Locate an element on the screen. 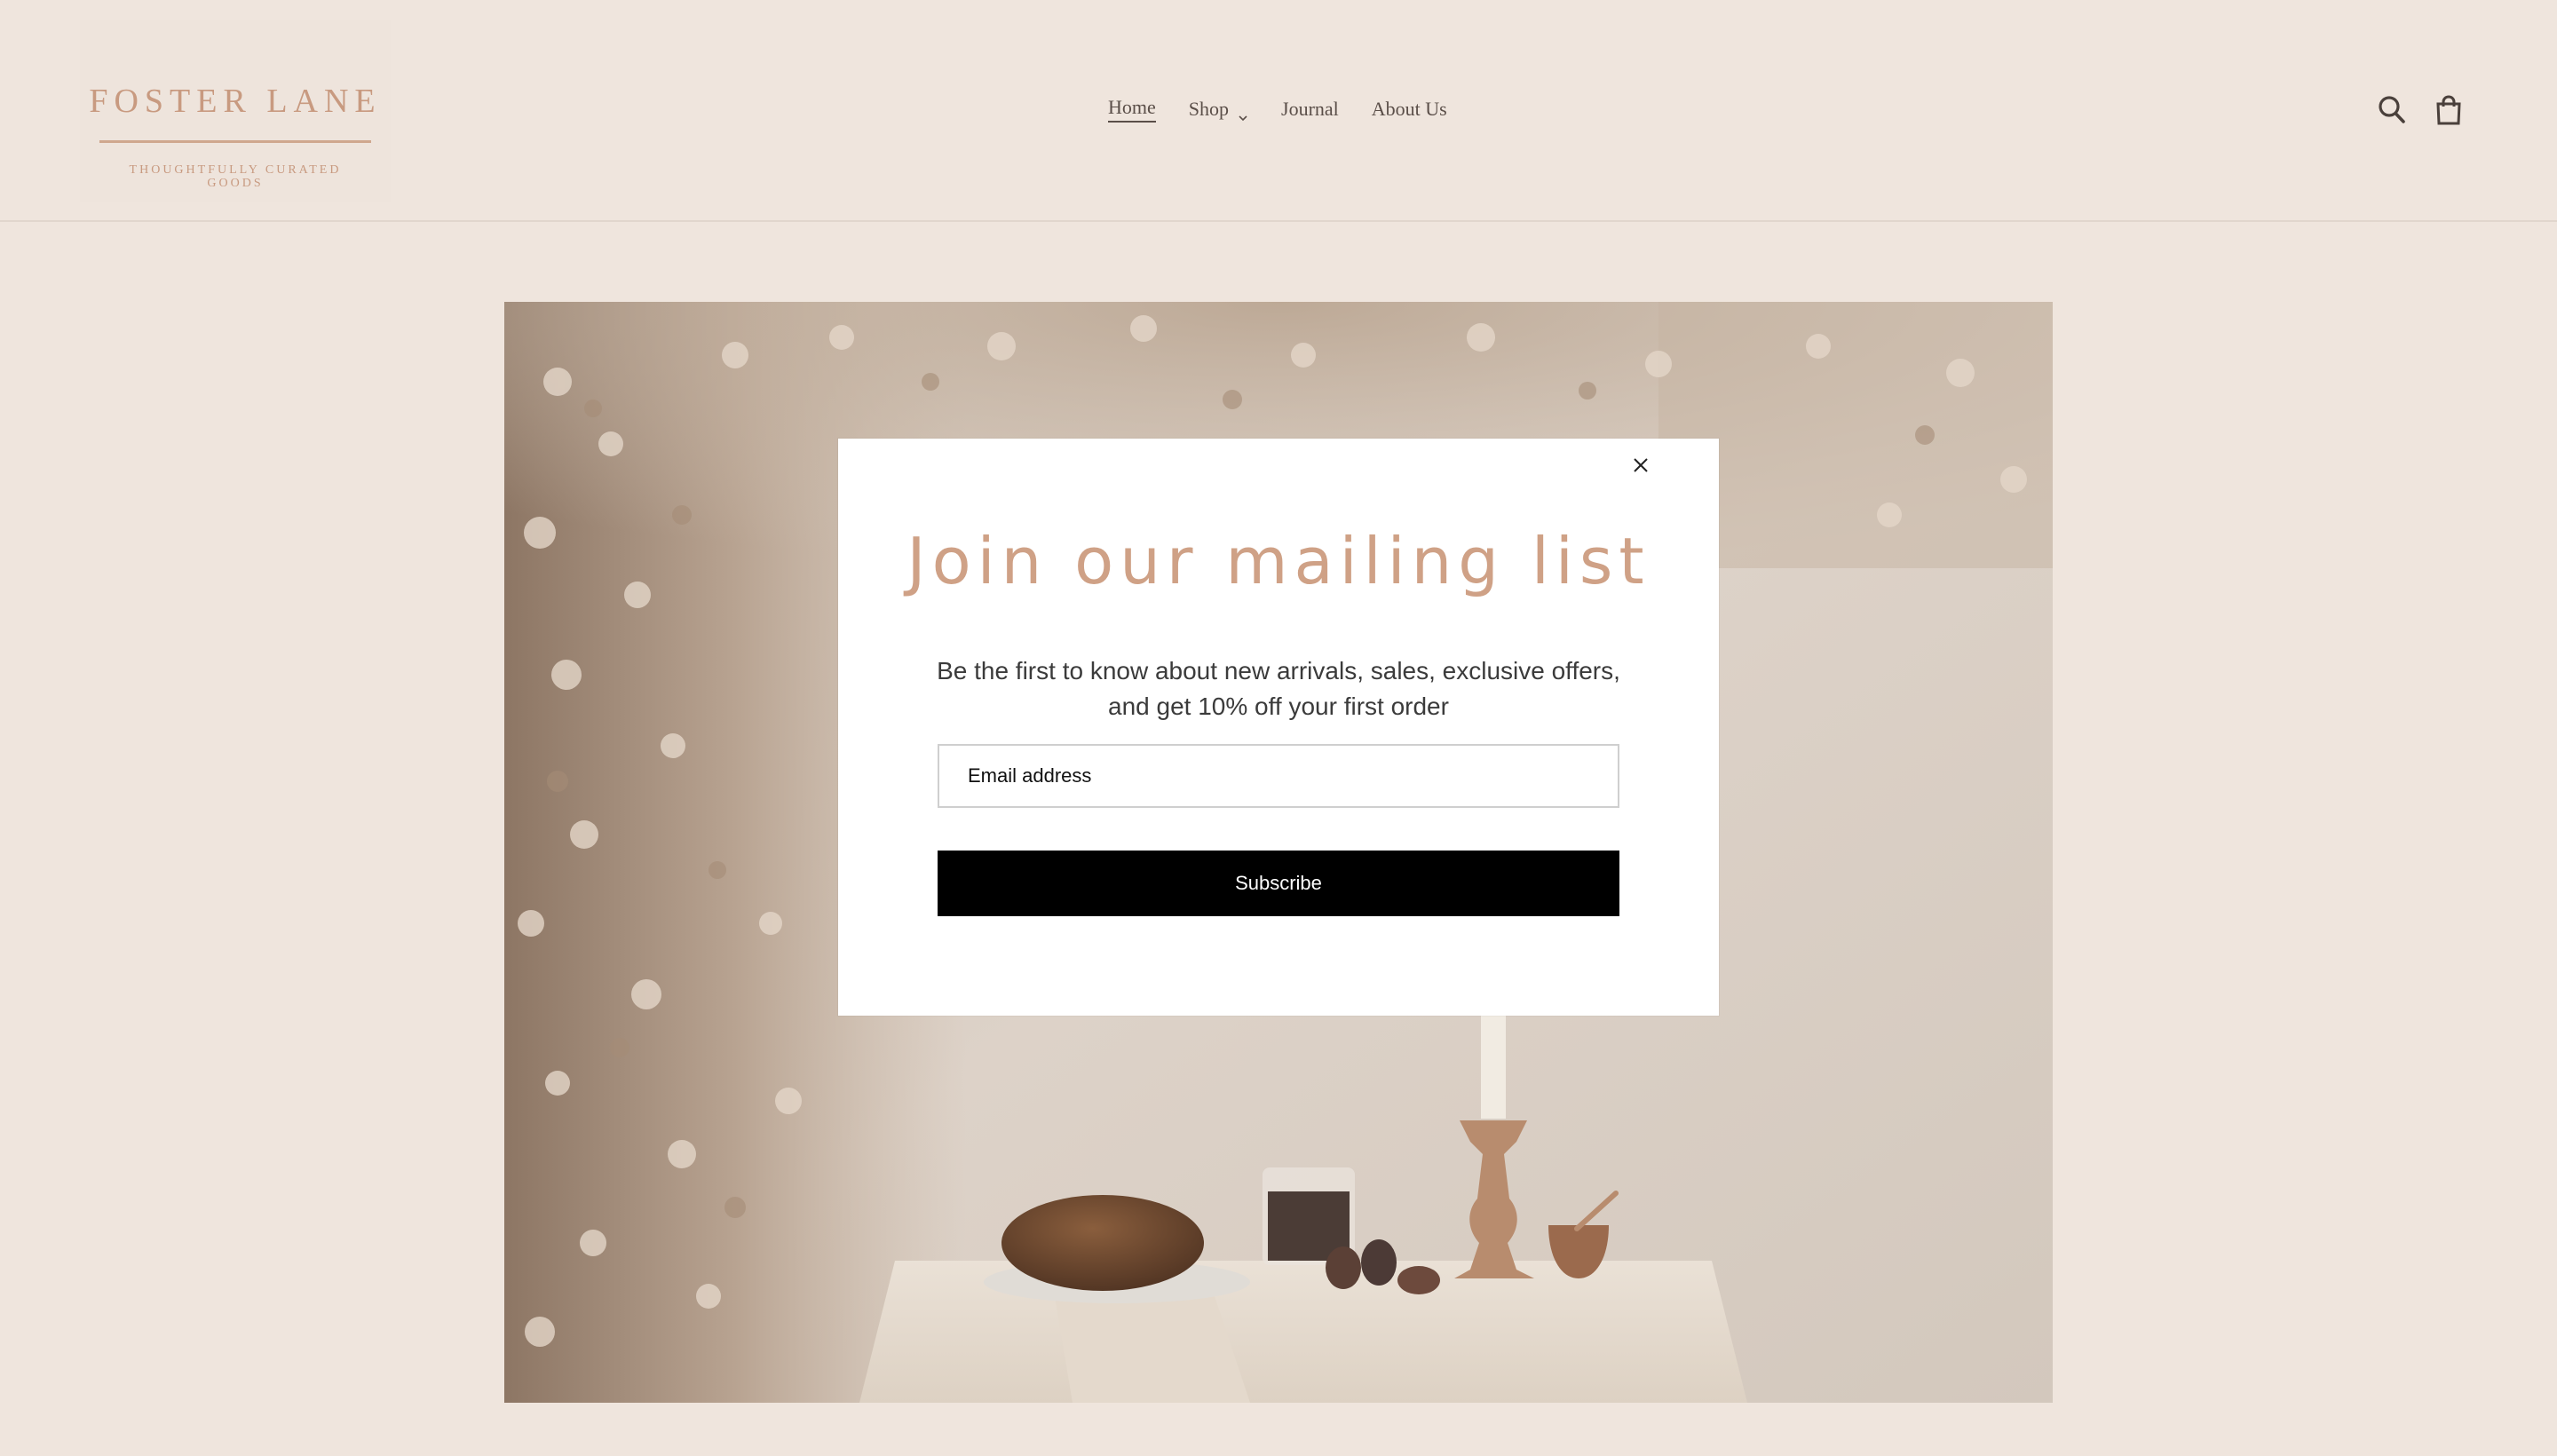  email-field is located at coordinates (1278, 776).